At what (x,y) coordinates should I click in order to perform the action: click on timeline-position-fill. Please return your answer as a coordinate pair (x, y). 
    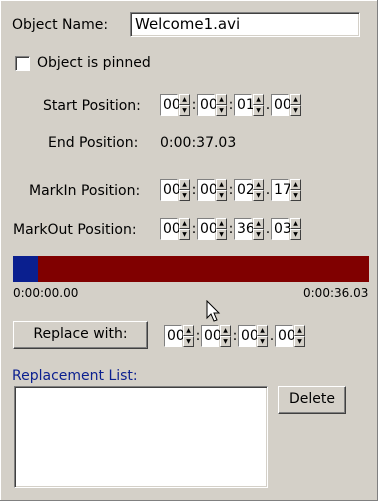
    Looking at the image, I should click on (25, 269).